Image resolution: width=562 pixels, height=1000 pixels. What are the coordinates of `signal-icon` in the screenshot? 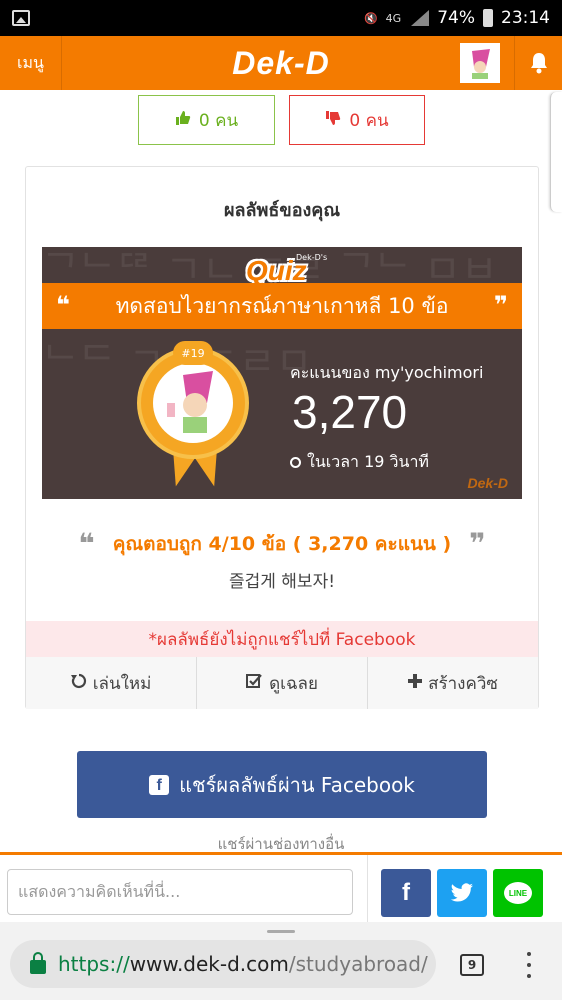 It's located at (419, 18).